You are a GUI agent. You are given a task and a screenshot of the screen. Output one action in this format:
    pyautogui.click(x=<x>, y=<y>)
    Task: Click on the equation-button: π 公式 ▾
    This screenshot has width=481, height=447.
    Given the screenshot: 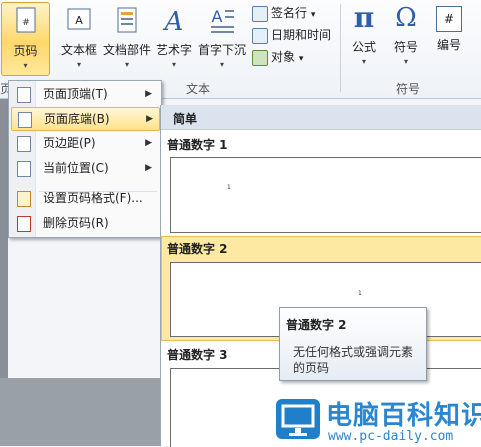 What is the action you would take?
    pyautogui.click(x=364, y=34)
    